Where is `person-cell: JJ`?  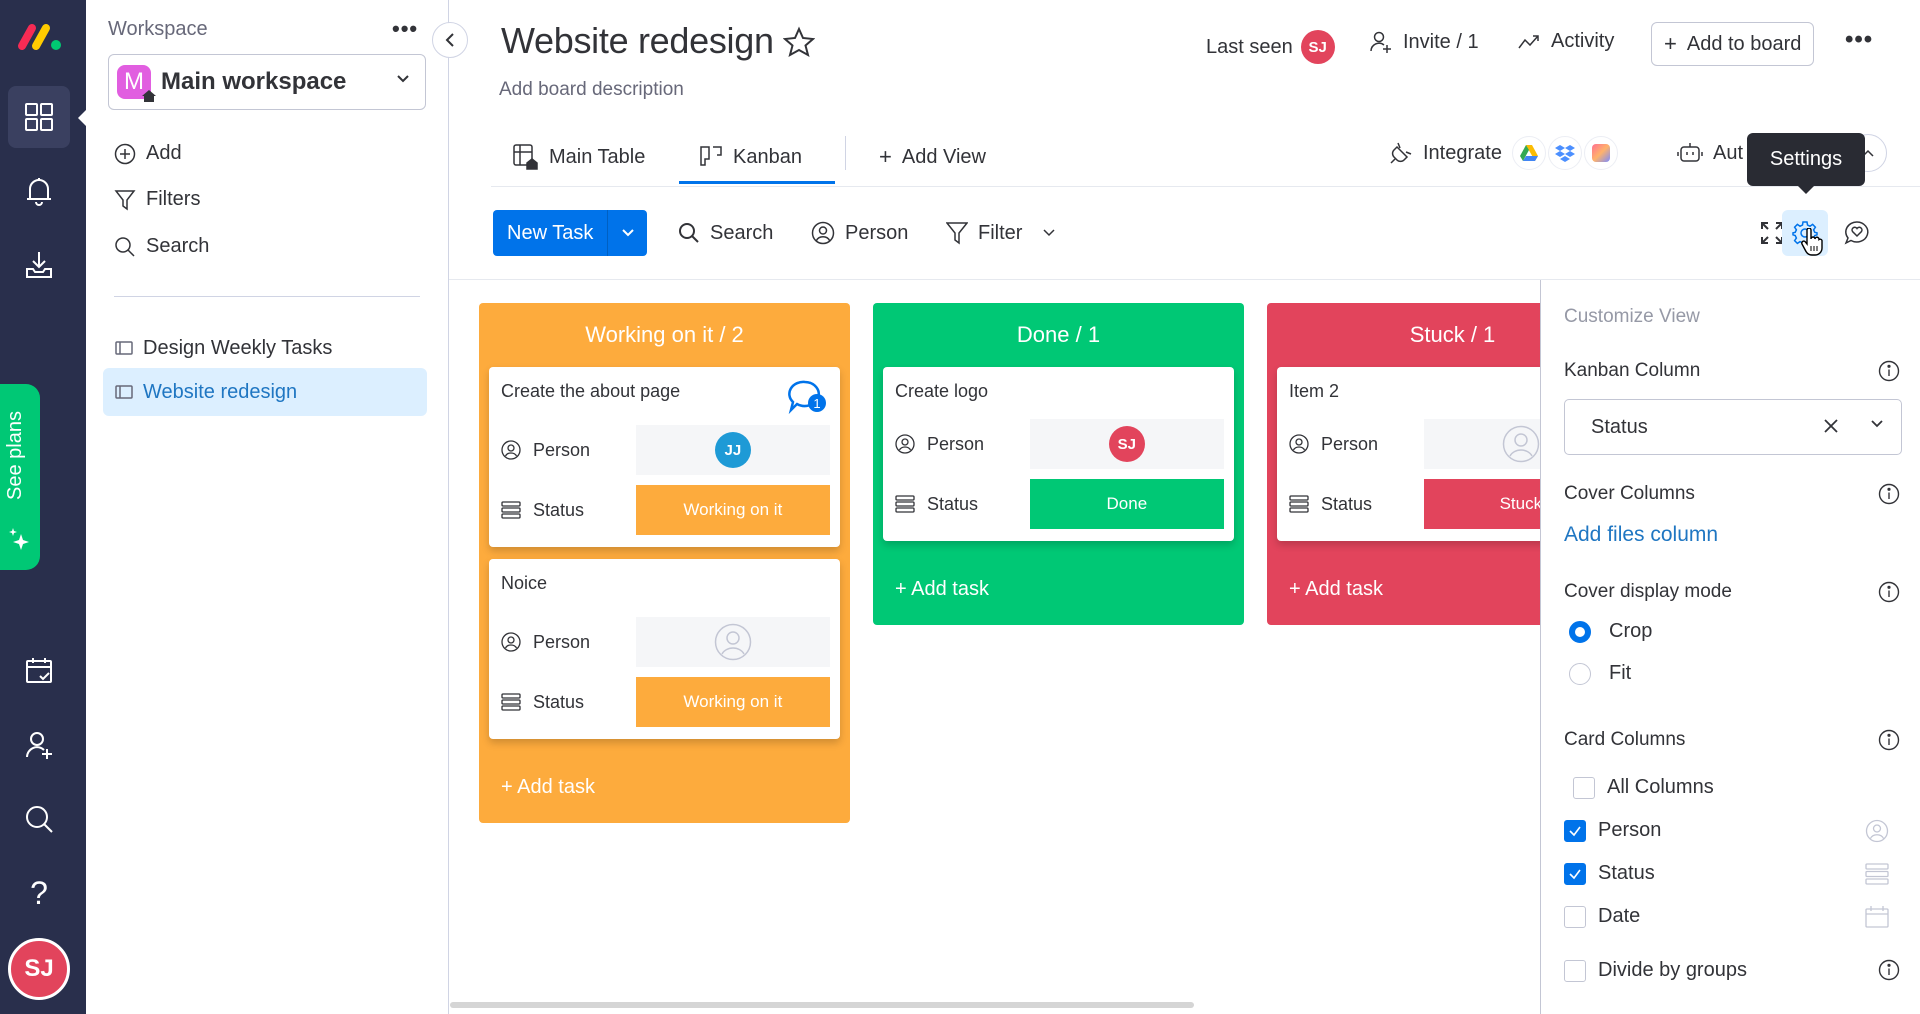
person-cell: JJ is located at coordinates (732, 450).